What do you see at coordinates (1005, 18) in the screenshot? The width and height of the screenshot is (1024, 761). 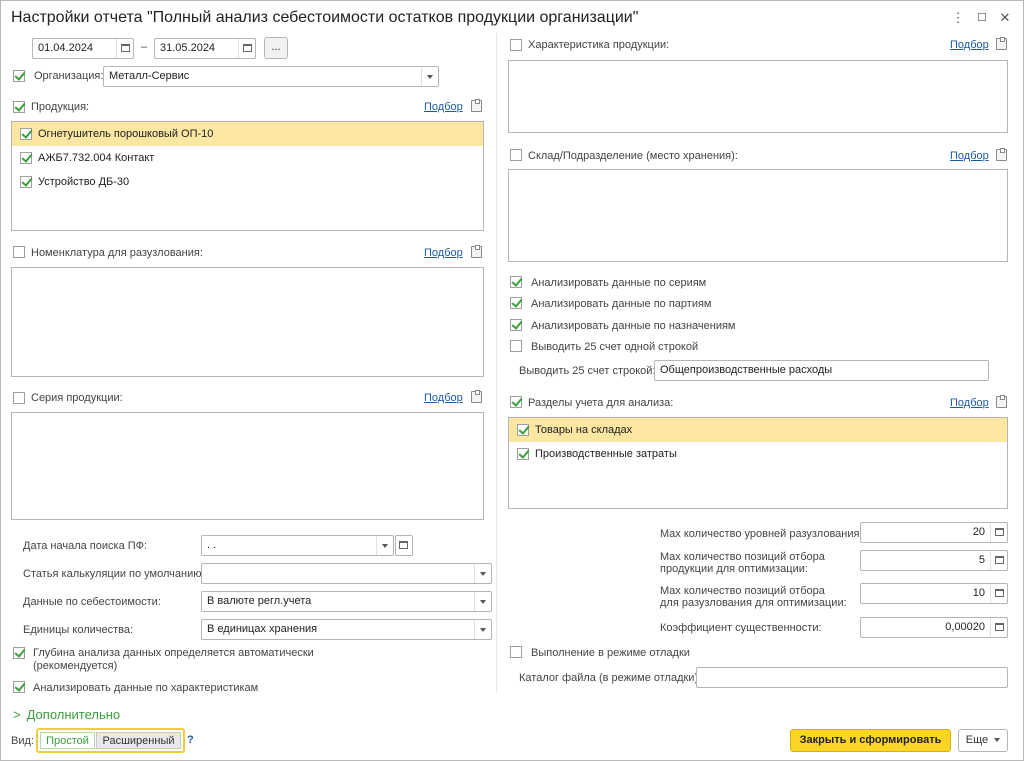 I see `close-icon: ✕` at bounding box center [1005, 18].